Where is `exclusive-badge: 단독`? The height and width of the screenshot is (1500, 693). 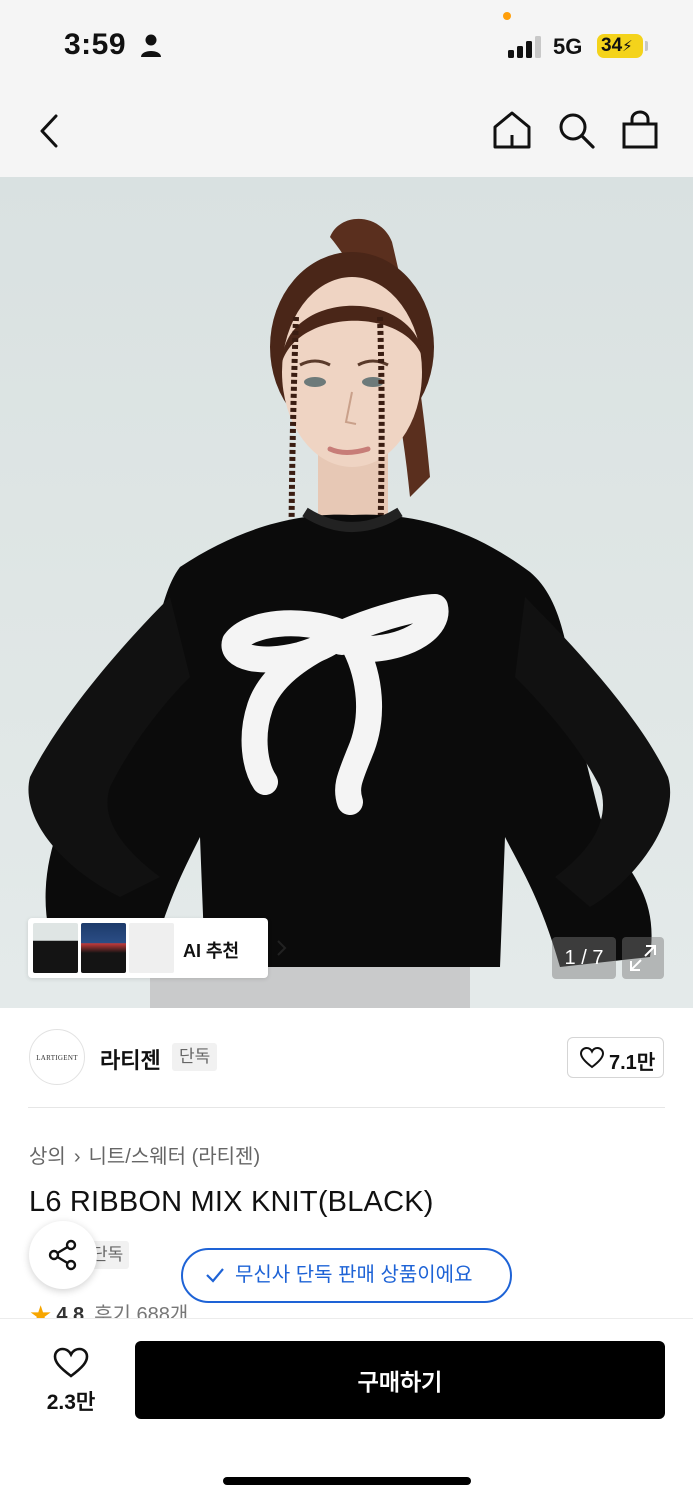 exclusive-badge: 단독 is located at coordinates (195, 1057).